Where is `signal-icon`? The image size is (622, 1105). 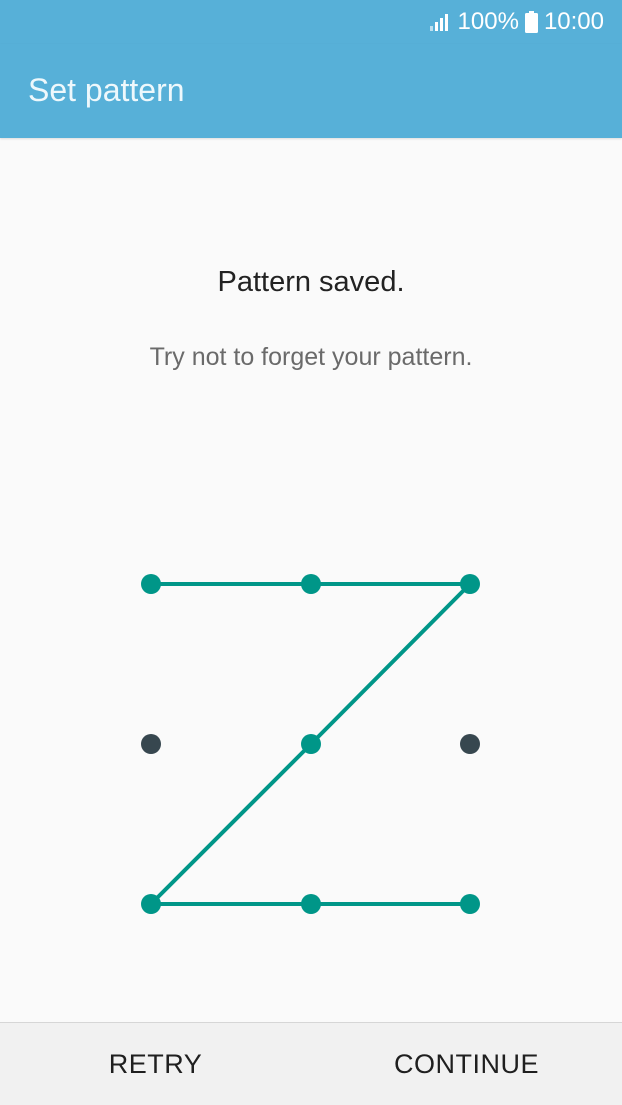
signal-icon is located at coordinates (438, 22).